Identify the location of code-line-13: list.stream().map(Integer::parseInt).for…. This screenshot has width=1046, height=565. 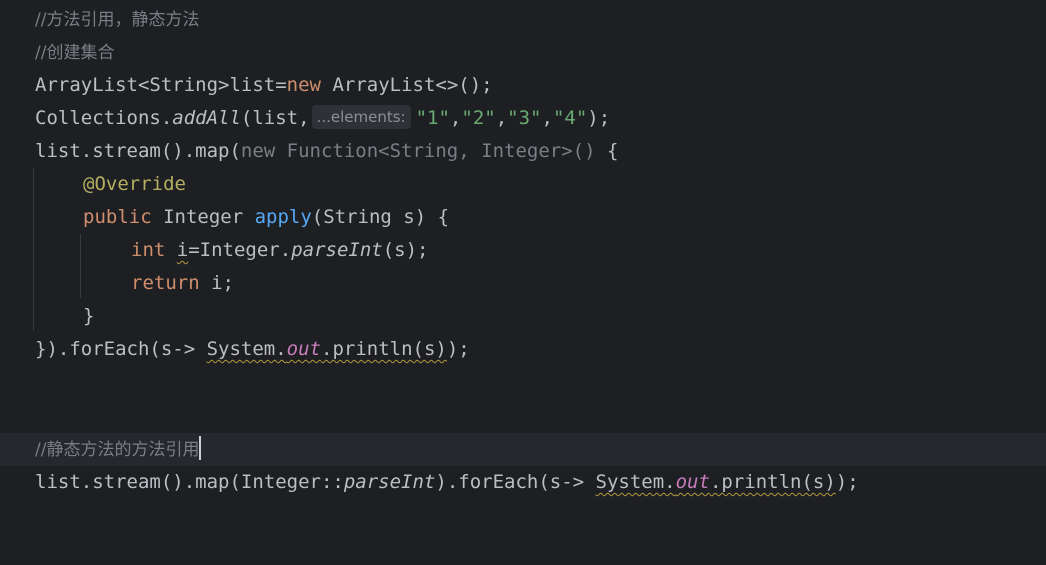
(523, 482).